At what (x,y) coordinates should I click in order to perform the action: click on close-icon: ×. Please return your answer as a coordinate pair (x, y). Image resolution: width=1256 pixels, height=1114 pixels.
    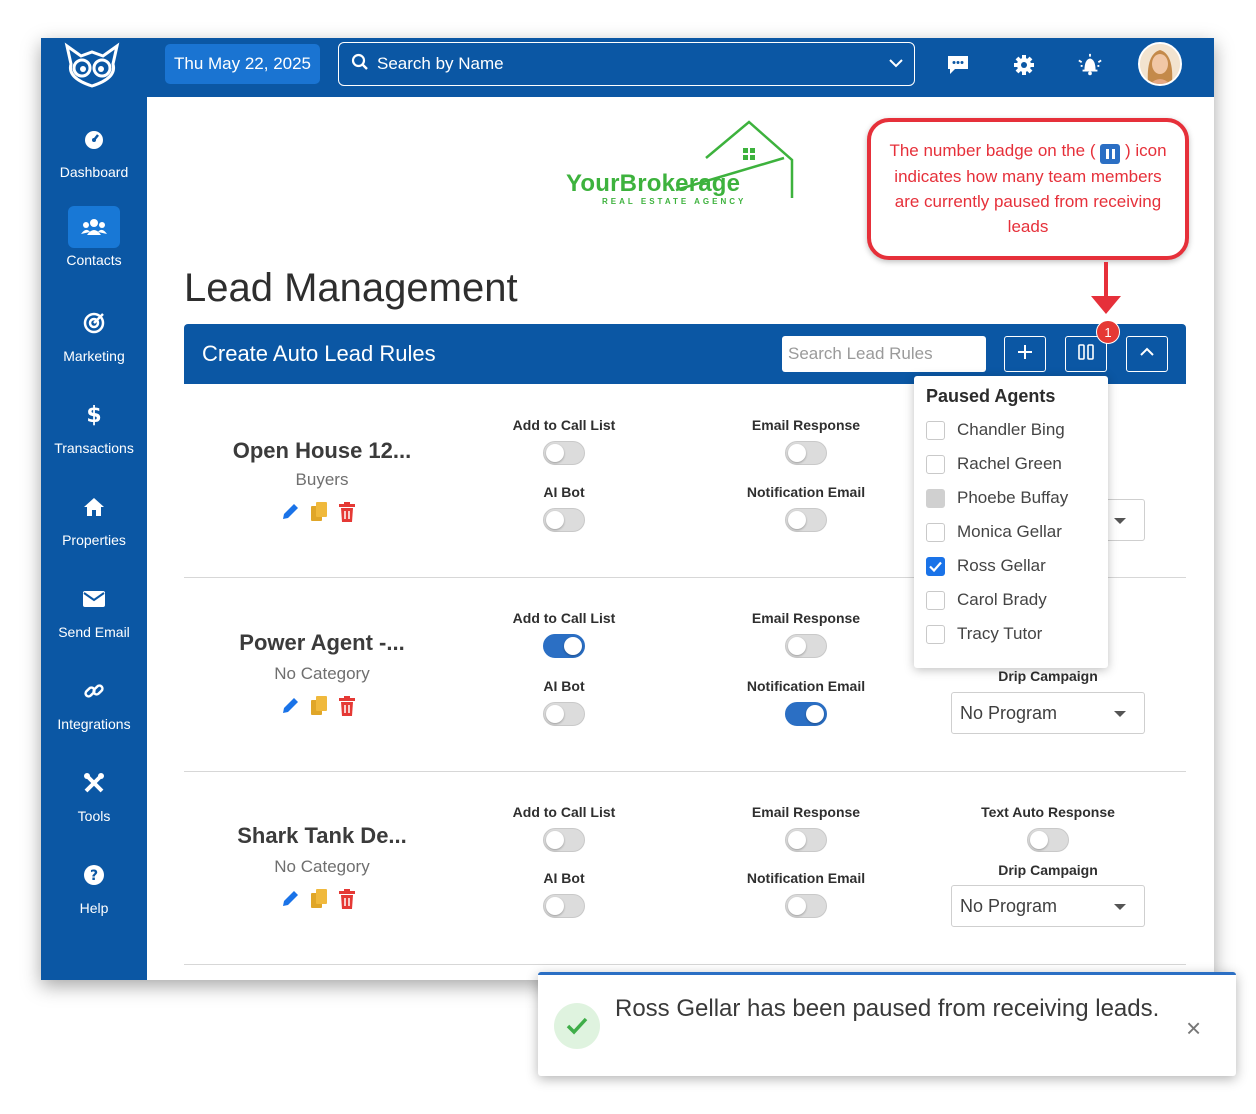
    Looking at the image, I should click on (1193, 1028).